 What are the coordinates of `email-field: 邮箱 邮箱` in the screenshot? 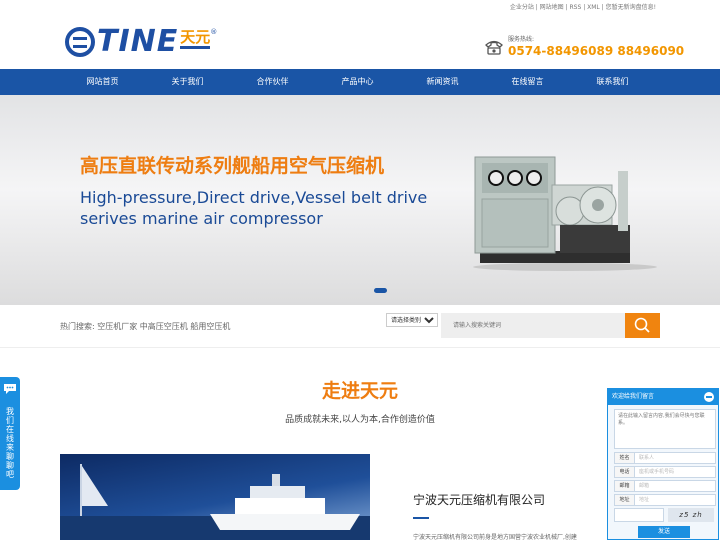 It's located at (665, 486).